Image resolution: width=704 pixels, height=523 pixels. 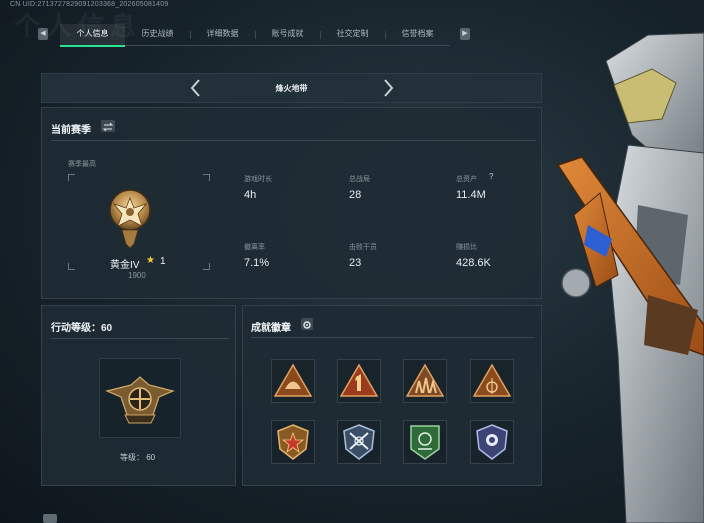 I want to click on tab-bar: ◀ 个人信息 历史战绩 详细数据 账号成就 社交定制 信誉档案 ▶, so click(x=256, y=35).